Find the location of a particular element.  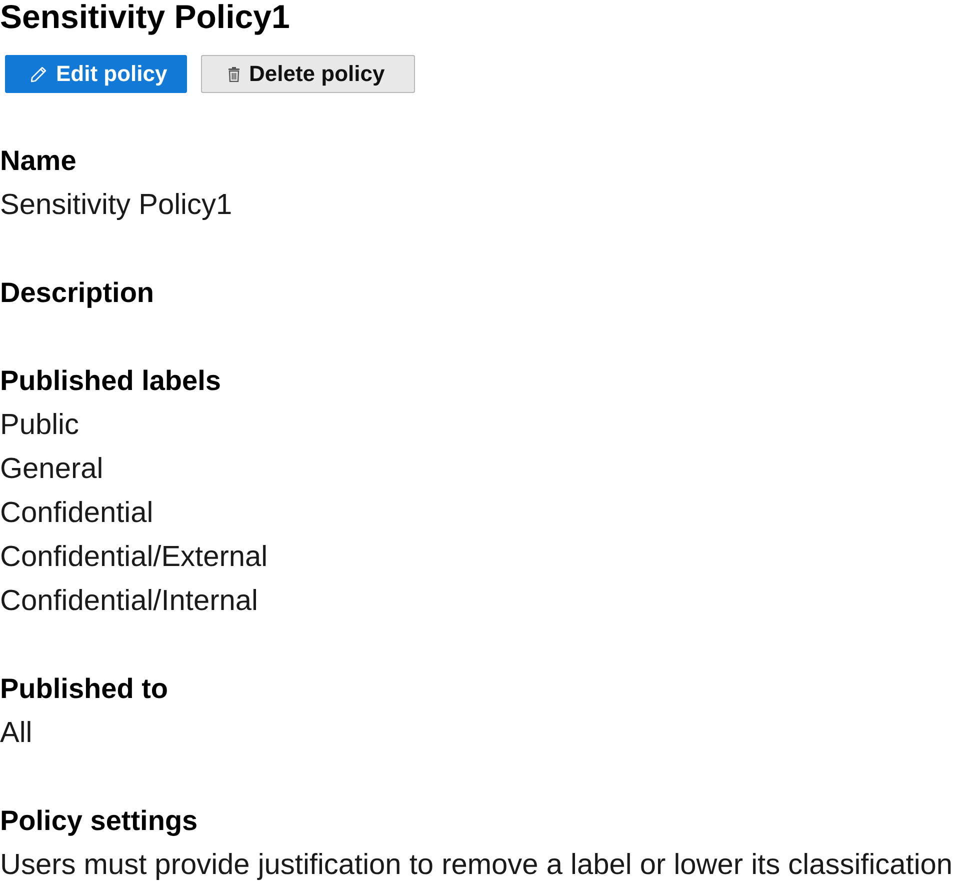

field-value: All is located at coordinates (16, 733).